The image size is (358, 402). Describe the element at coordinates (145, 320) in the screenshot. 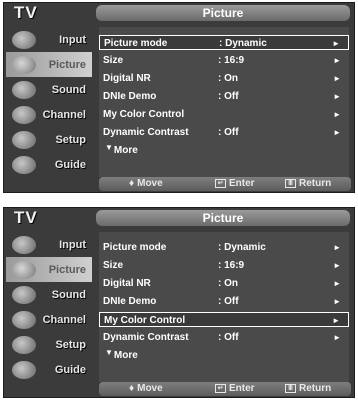

I see `row-label: My Color Control` at that location.